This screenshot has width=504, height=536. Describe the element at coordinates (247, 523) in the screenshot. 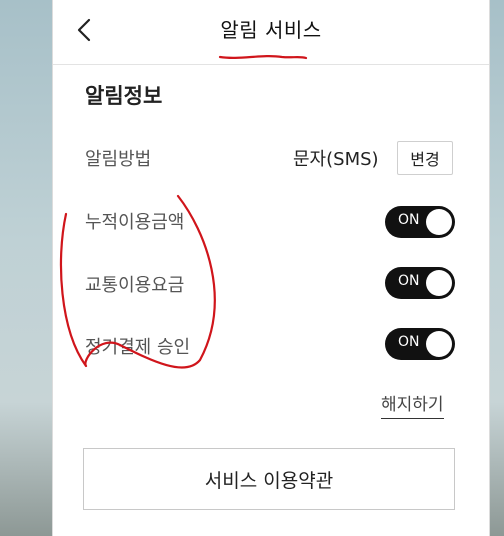

I see `watermark: 알송달송IT세상 rdsong.com` at that location.